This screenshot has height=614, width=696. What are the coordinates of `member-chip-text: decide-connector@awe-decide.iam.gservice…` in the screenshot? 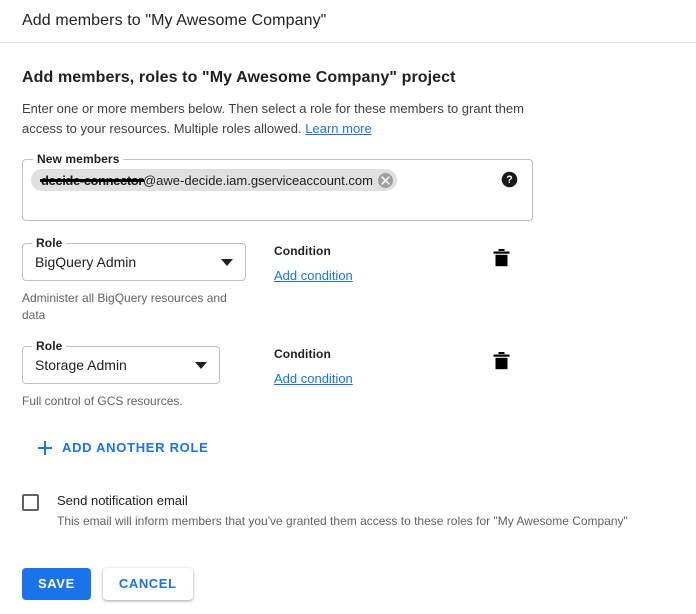 It's located at (206, 180).